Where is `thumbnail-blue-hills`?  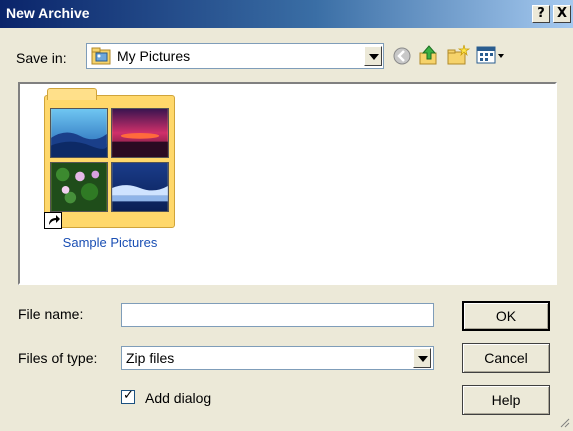
thumbnail-blue-hills is located at coordinates (79, 133).